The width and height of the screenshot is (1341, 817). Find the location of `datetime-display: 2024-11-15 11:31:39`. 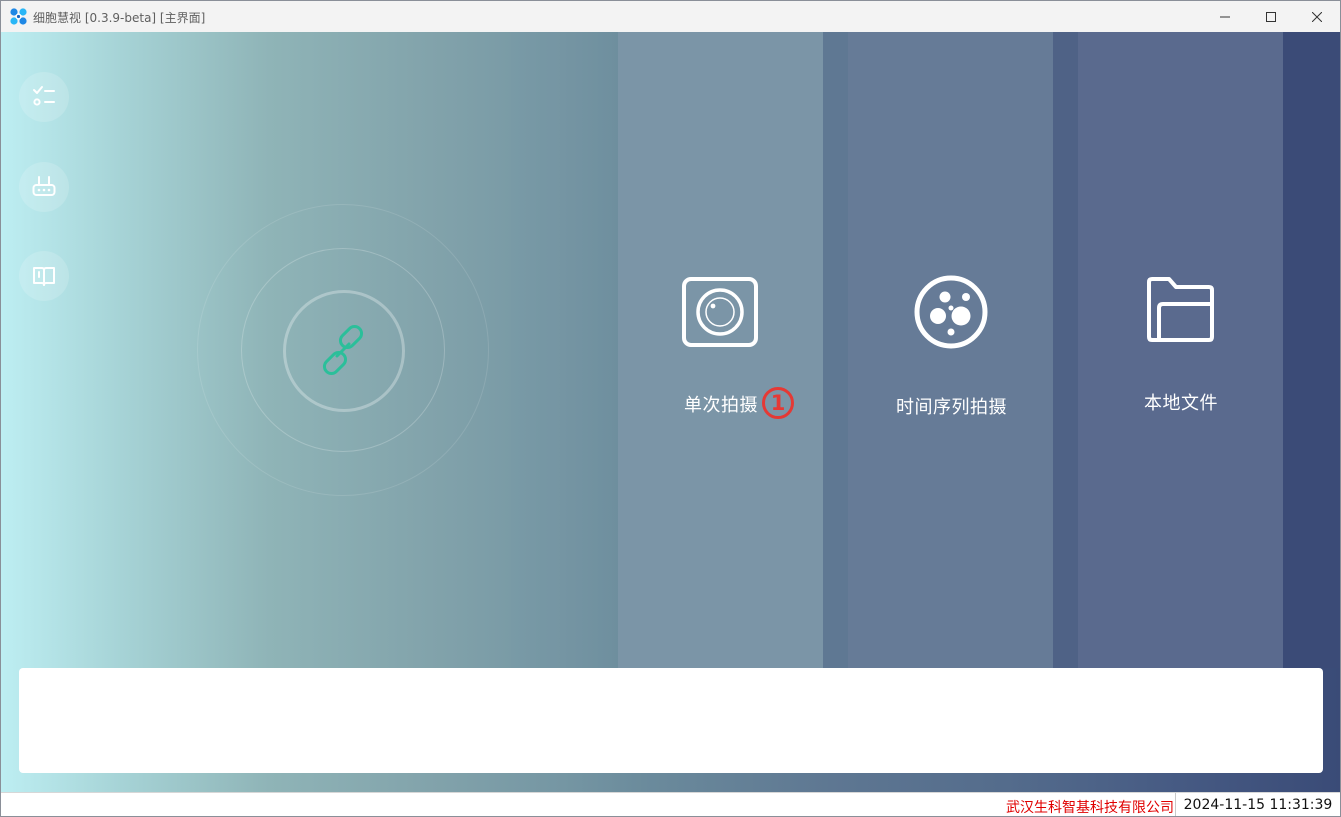

datetime-display: 2024-11-15 11:31:39 is located at coordinates (1257, 804).